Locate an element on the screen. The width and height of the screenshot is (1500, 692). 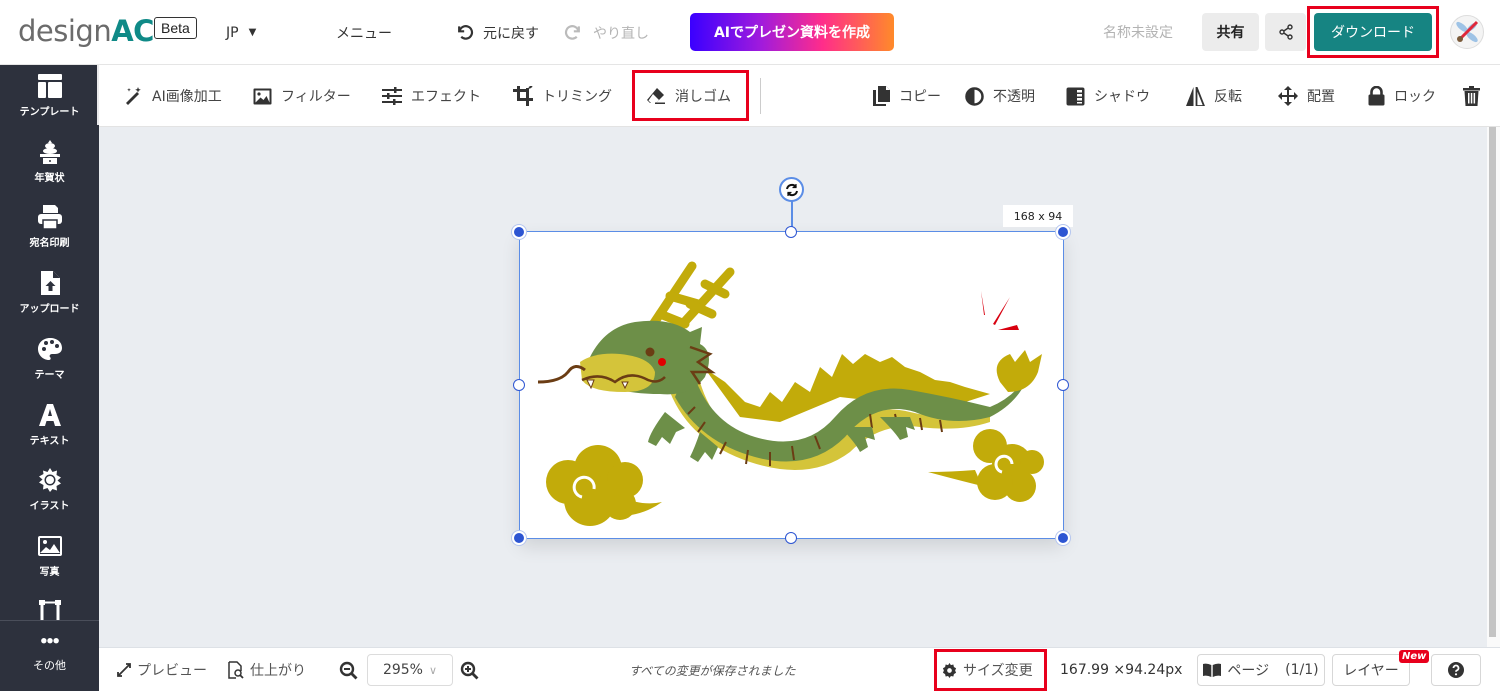
language-selector: JP ▼ is located at coordinates (241, 32).